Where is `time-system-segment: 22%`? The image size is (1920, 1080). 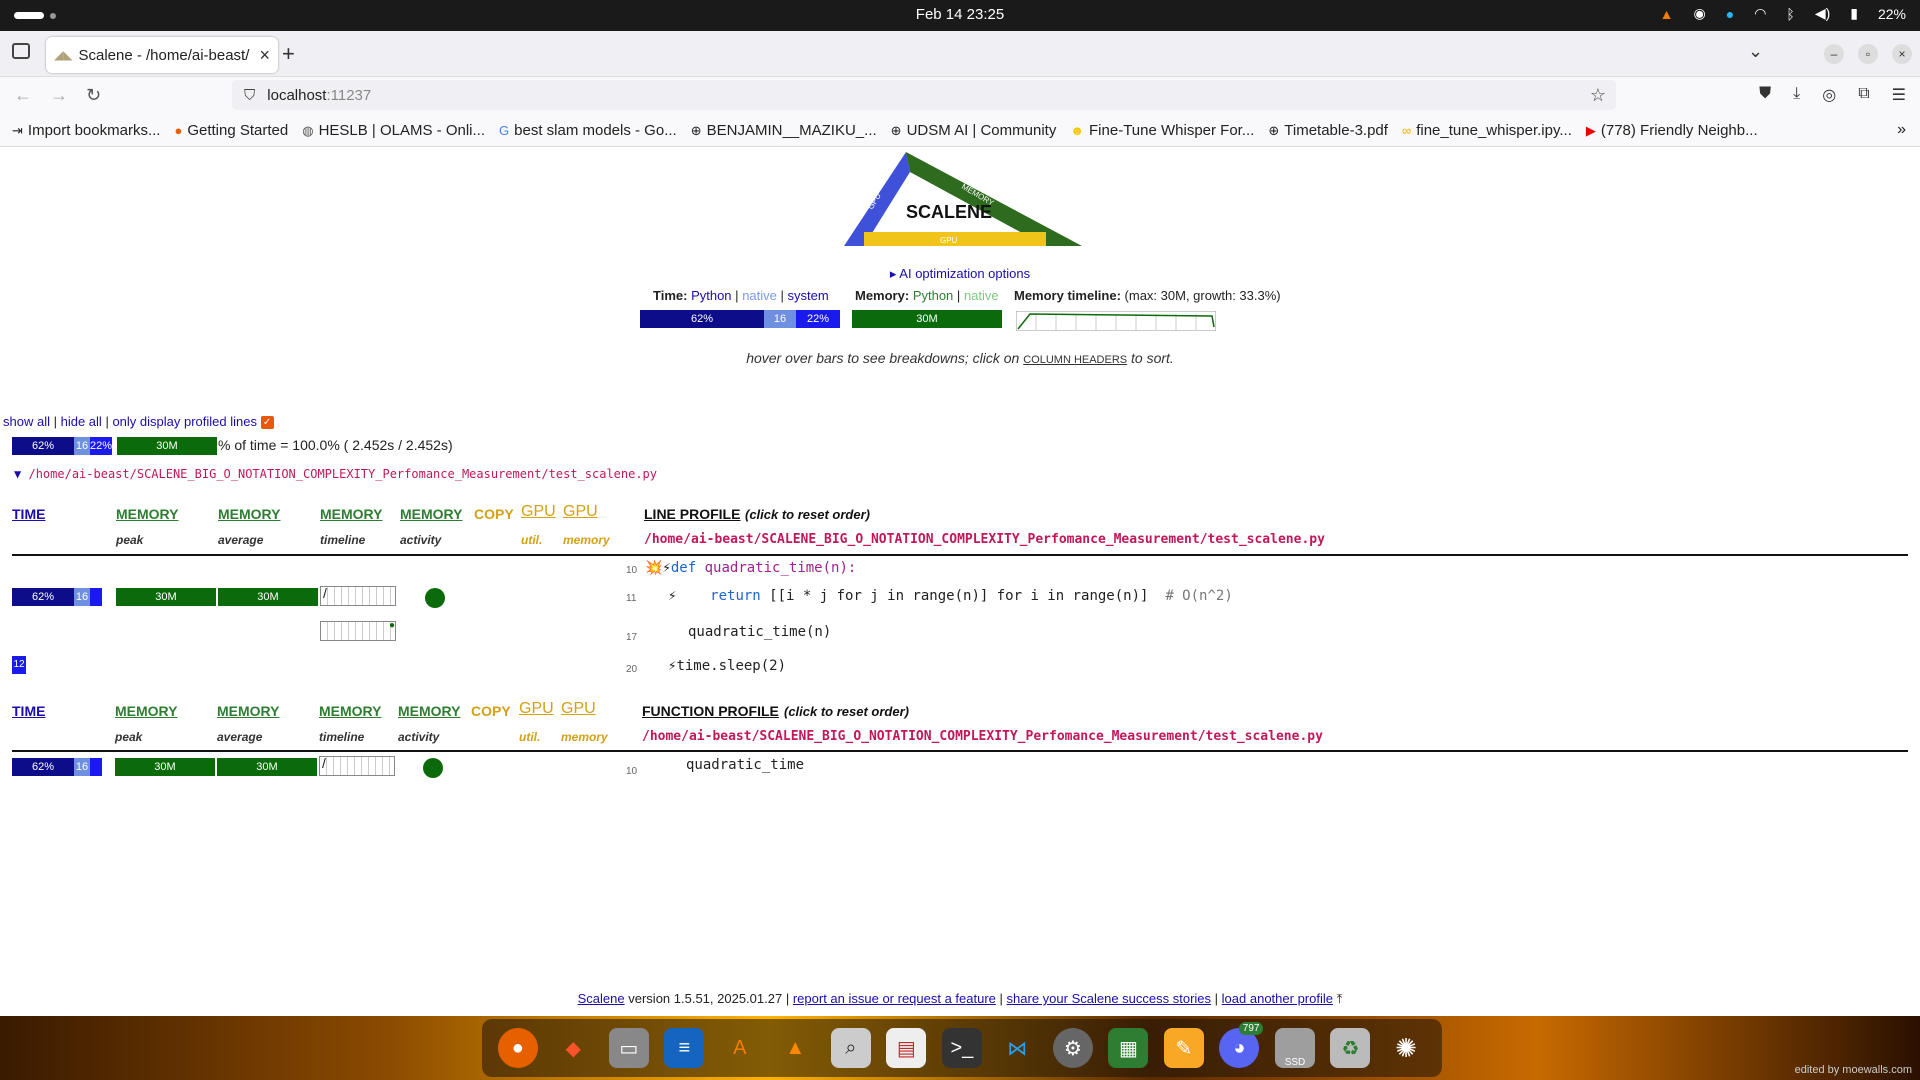 time-system-segment: 22% is located at coordinates (818, 319).